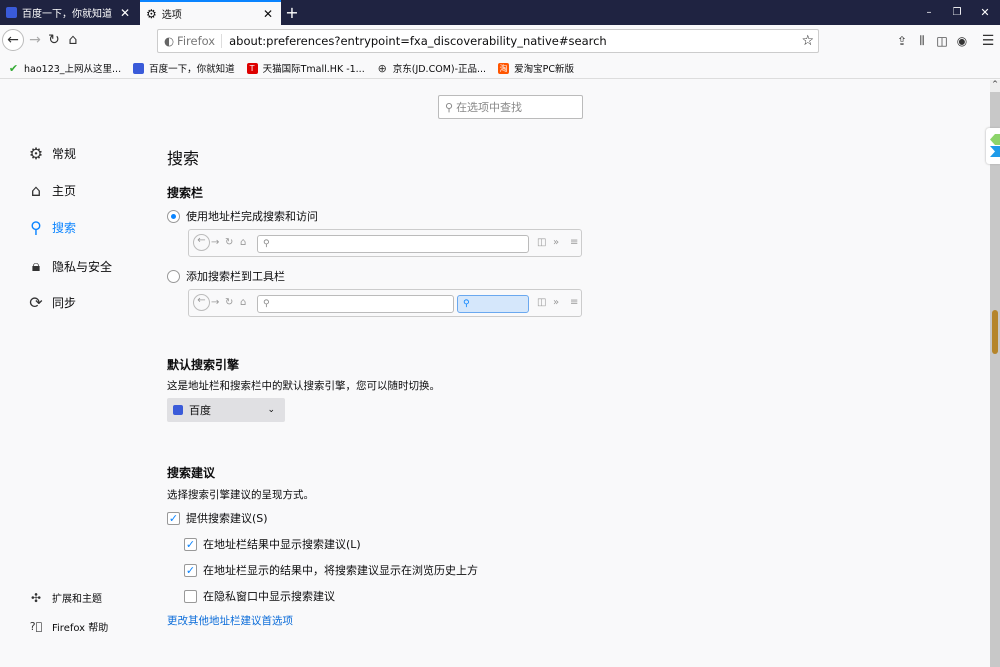 This screenshot has width=1000, height=667. I want to click on sidebar-item-privacy: 🔒︎ 隐私与安全, so click(70, 266).